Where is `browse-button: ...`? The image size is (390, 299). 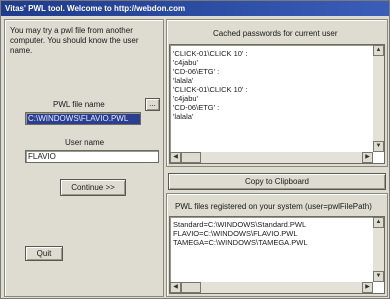
browse-button: ... is located at coordinates (152, 104).